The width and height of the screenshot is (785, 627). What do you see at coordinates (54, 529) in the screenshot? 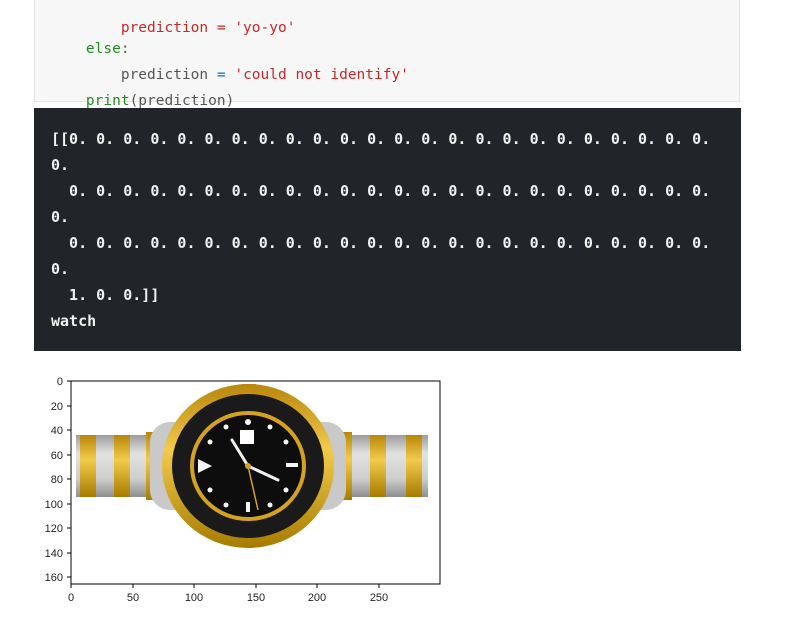
I see `y-tick-label: 120` at bounding box center [54, 529].